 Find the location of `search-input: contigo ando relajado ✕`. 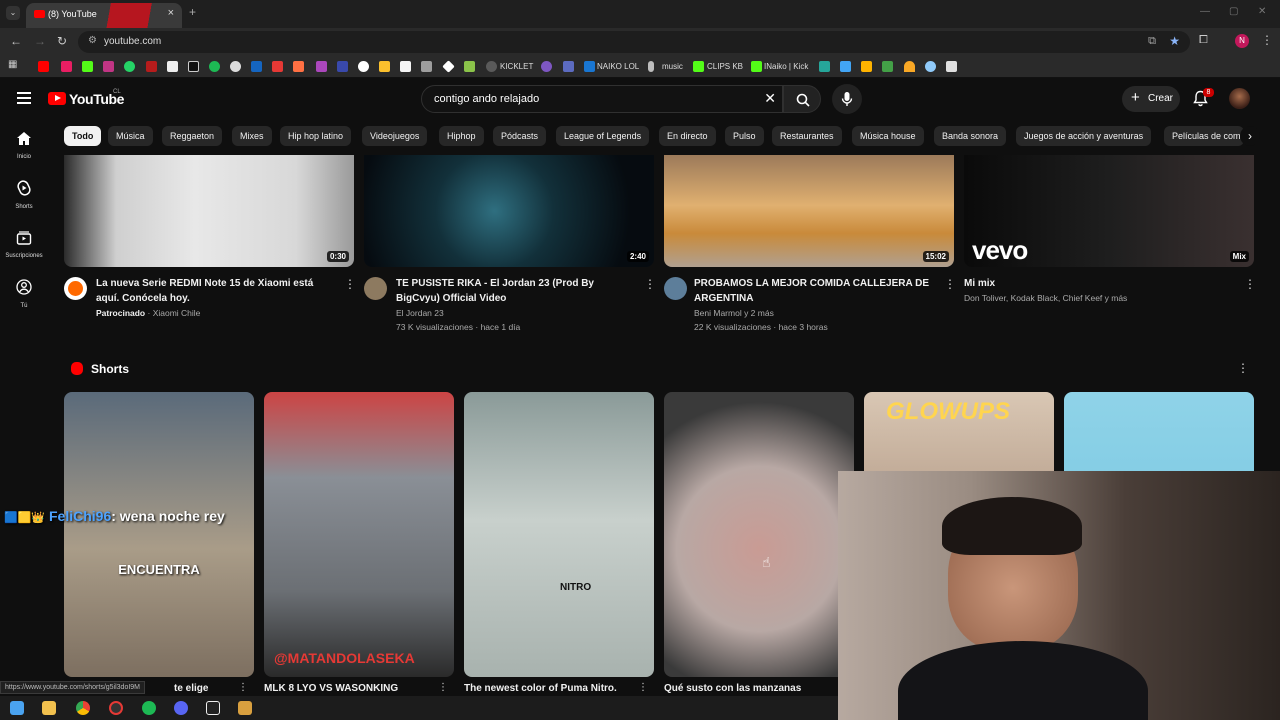

search-input: contigo ando relajado ✕ is located at coordinates (602, 99).